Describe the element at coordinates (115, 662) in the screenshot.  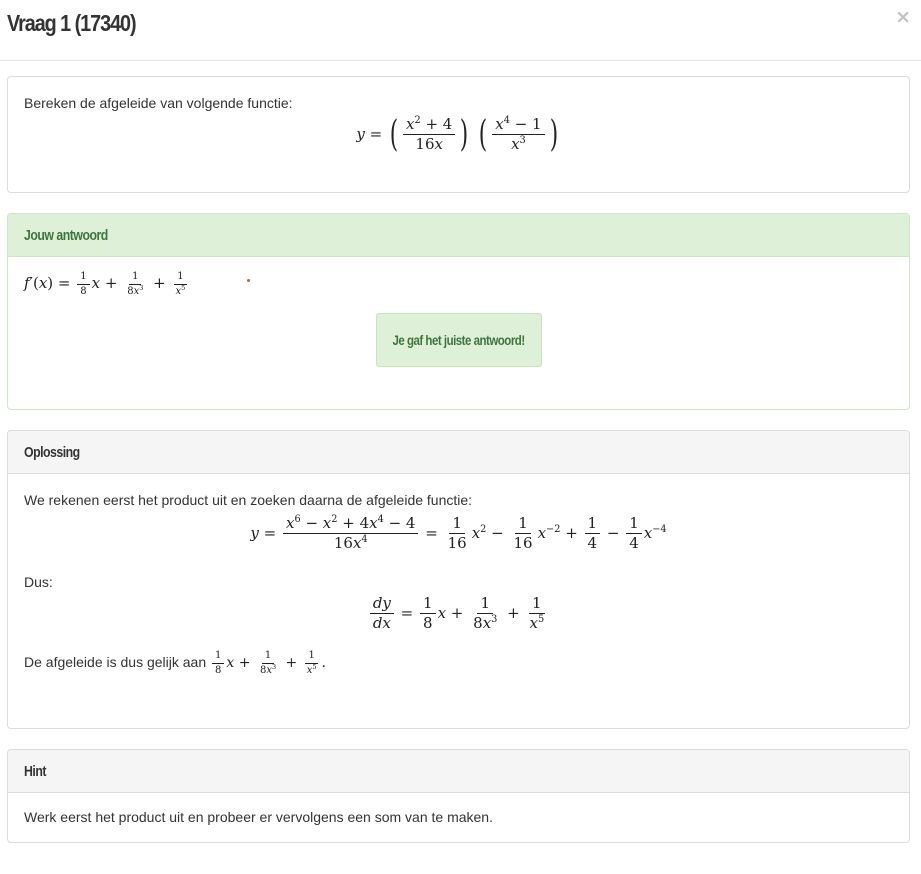
I see `solution-conclusion-text: De afgeleide is dus gelijk aan` at that location.